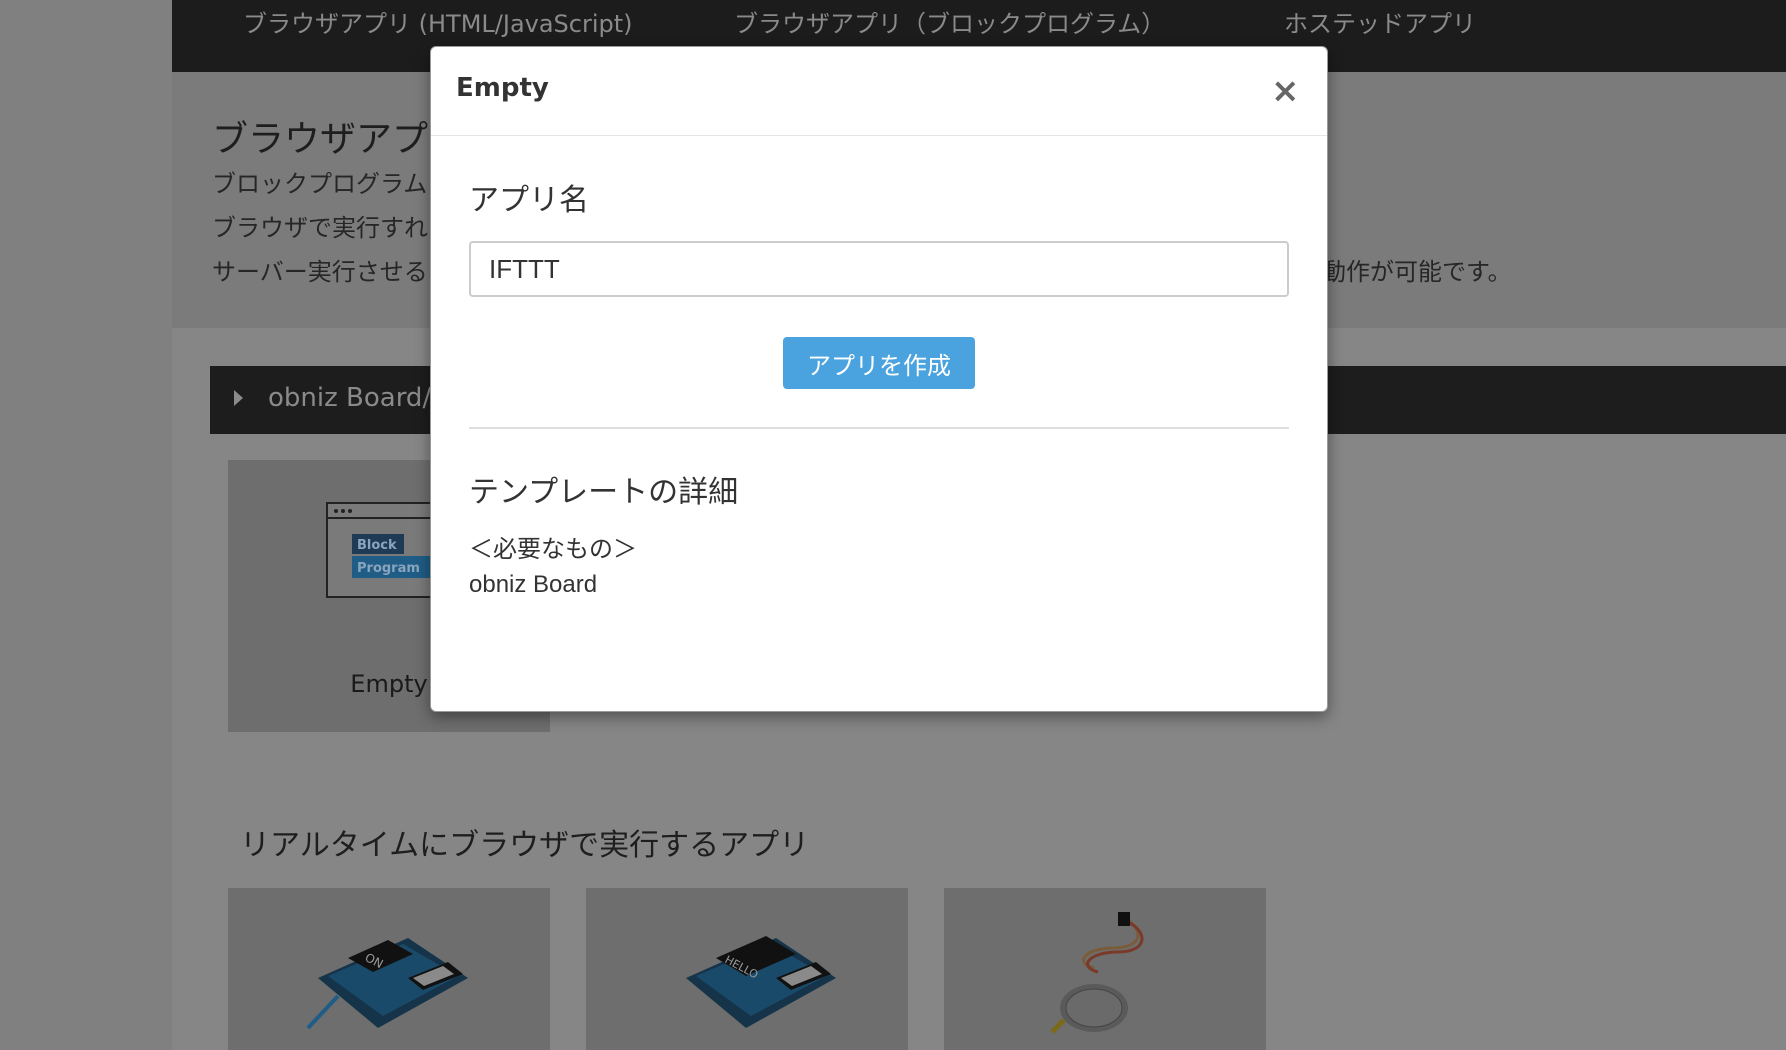 The height and width of the screenshot is (1050, 1786). I want to click on app-name-input, so click(879, 269).